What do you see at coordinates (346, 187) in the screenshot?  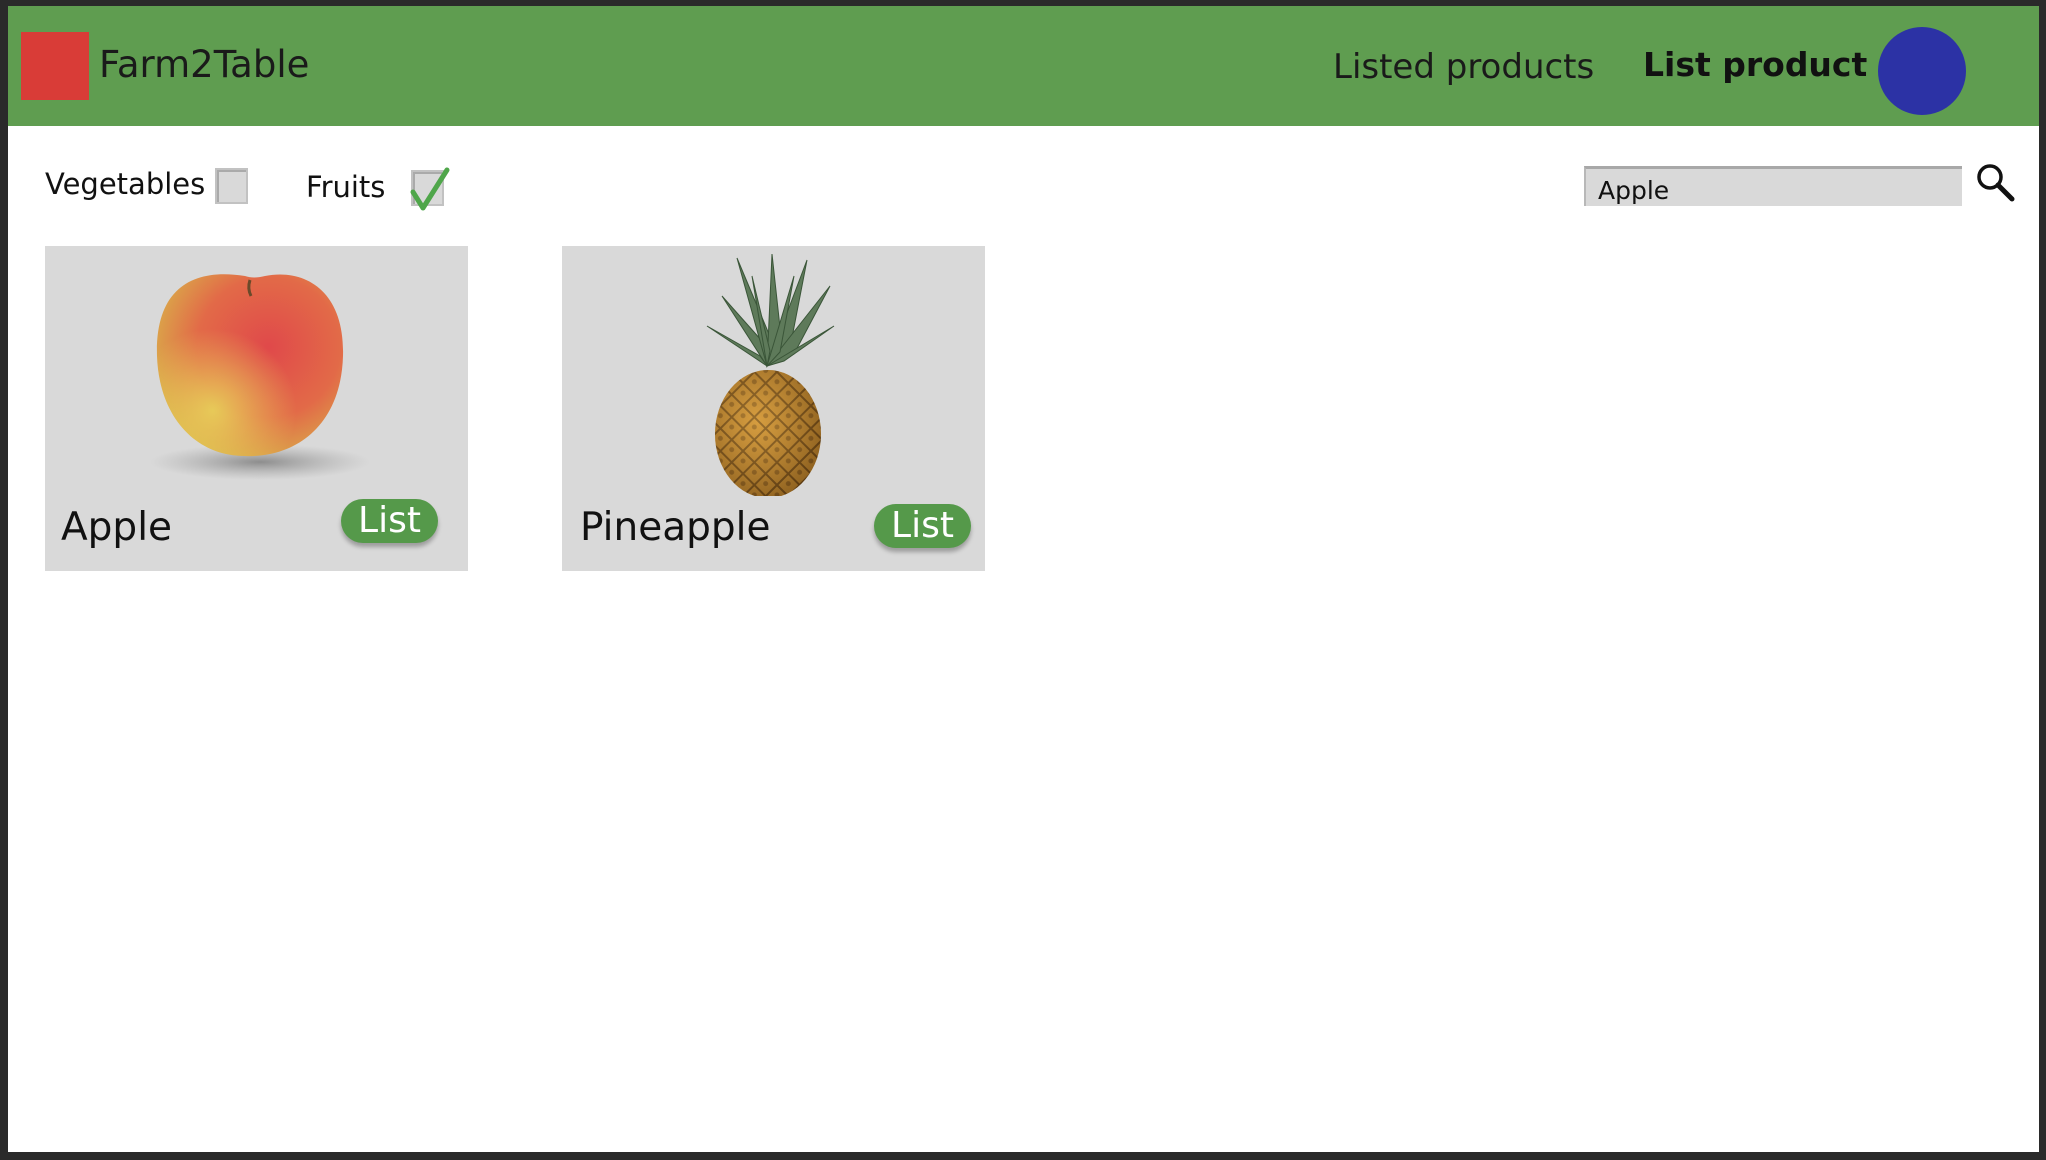 I see `filter-fruits-label: Fruits` at bounding box center [346, 187].